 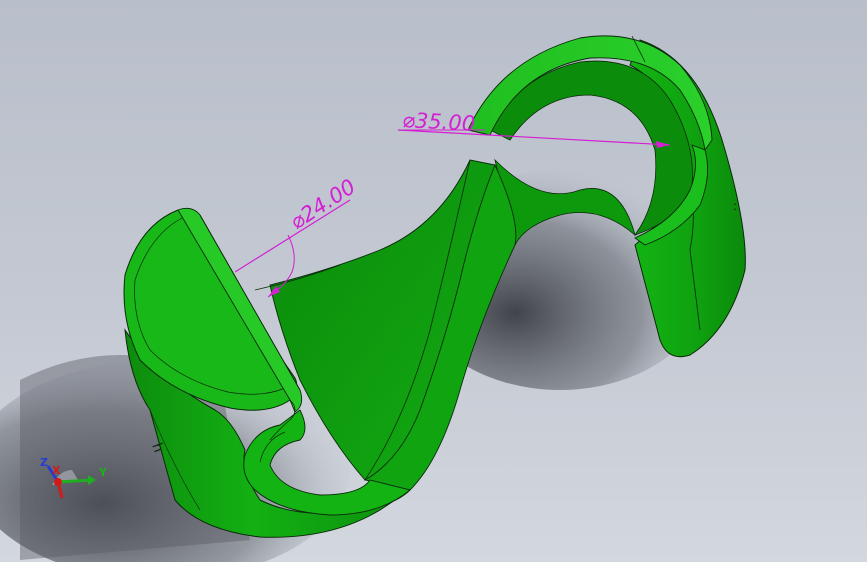 I want to click on dimension-label-24: ⌀24.00, so click(x=323, y=204).